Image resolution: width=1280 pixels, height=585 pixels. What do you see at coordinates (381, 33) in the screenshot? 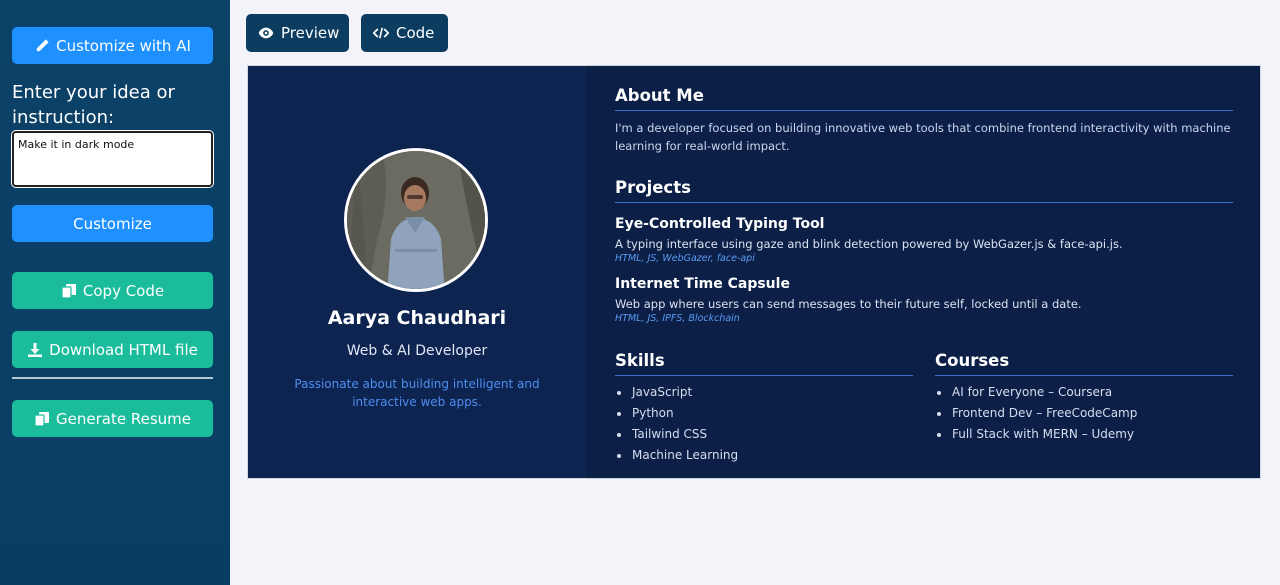
I see `code-icon` at bounding box center [381, 33].